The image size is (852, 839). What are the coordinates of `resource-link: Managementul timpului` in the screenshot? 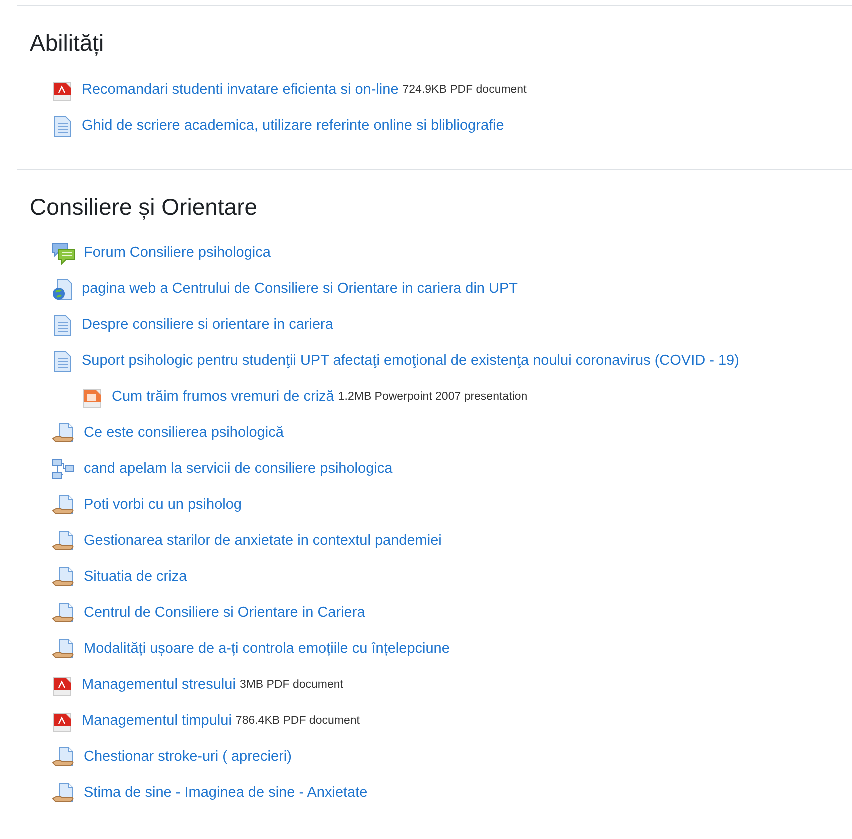 It's located at (157, 722).